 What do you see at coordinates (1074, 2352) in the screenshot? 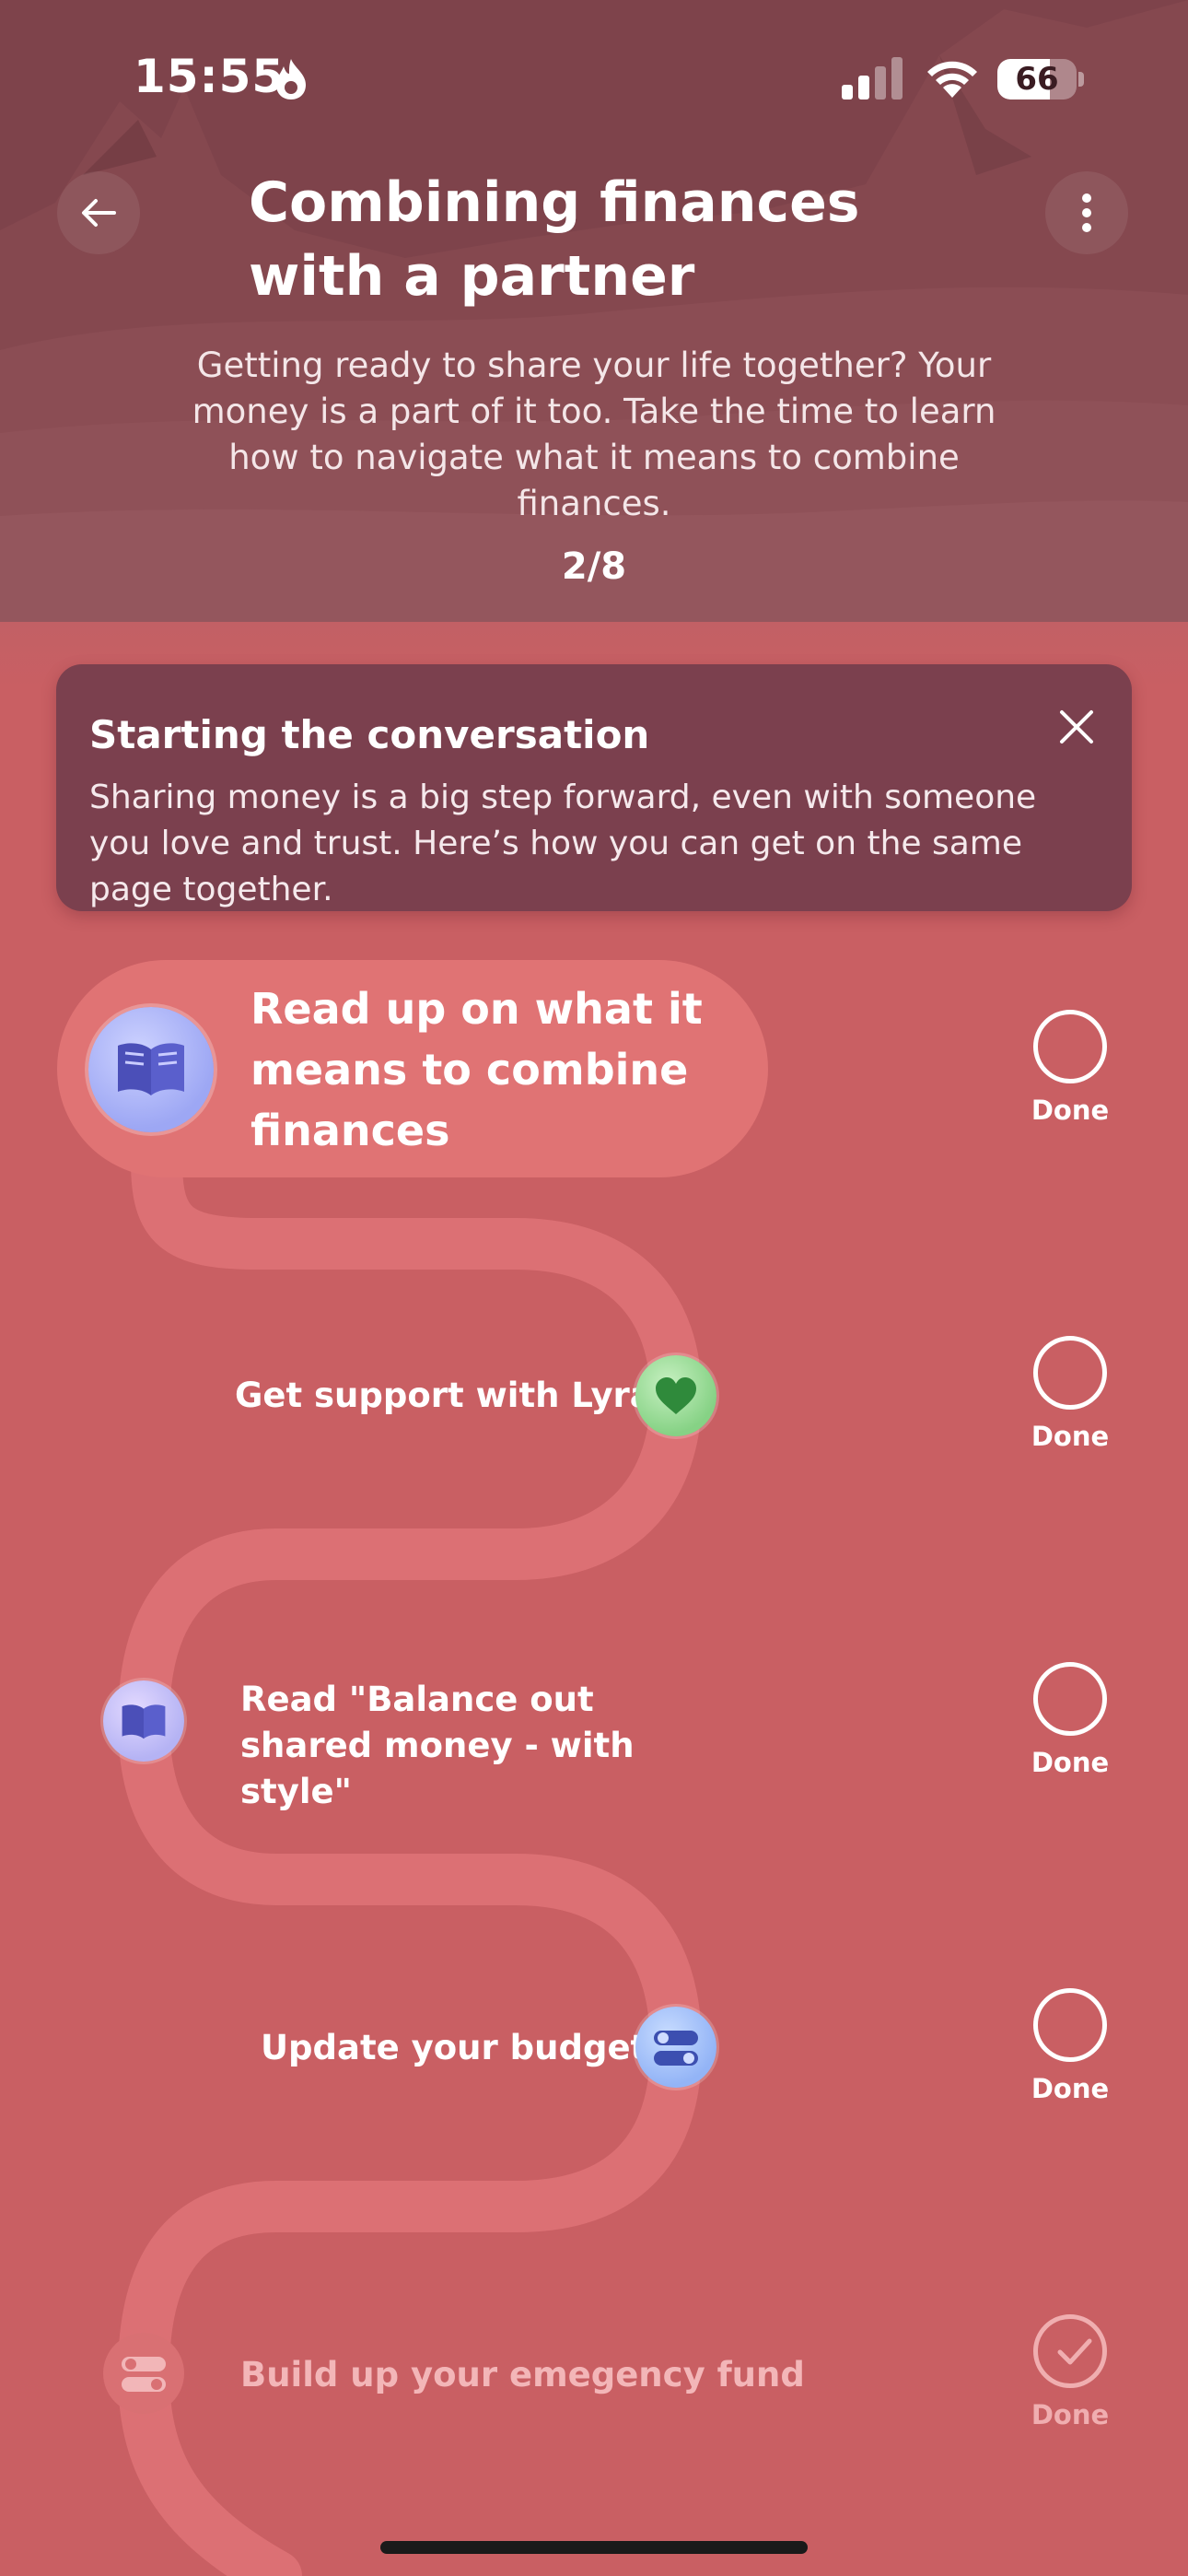
I see `checkmark-icon` at bounding box center [1074, 2352].